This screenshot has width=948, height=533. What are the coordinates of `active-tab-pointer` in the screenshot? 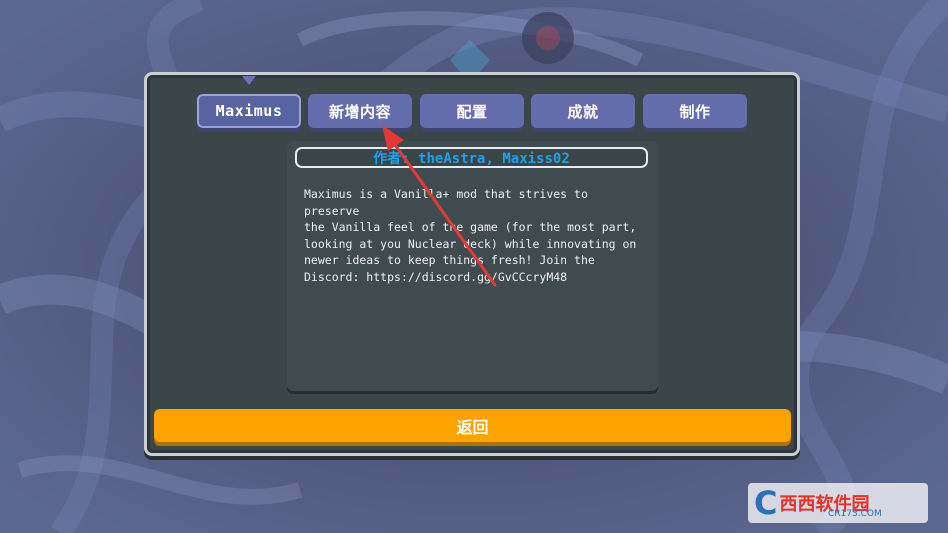 It's located at (249, 80).